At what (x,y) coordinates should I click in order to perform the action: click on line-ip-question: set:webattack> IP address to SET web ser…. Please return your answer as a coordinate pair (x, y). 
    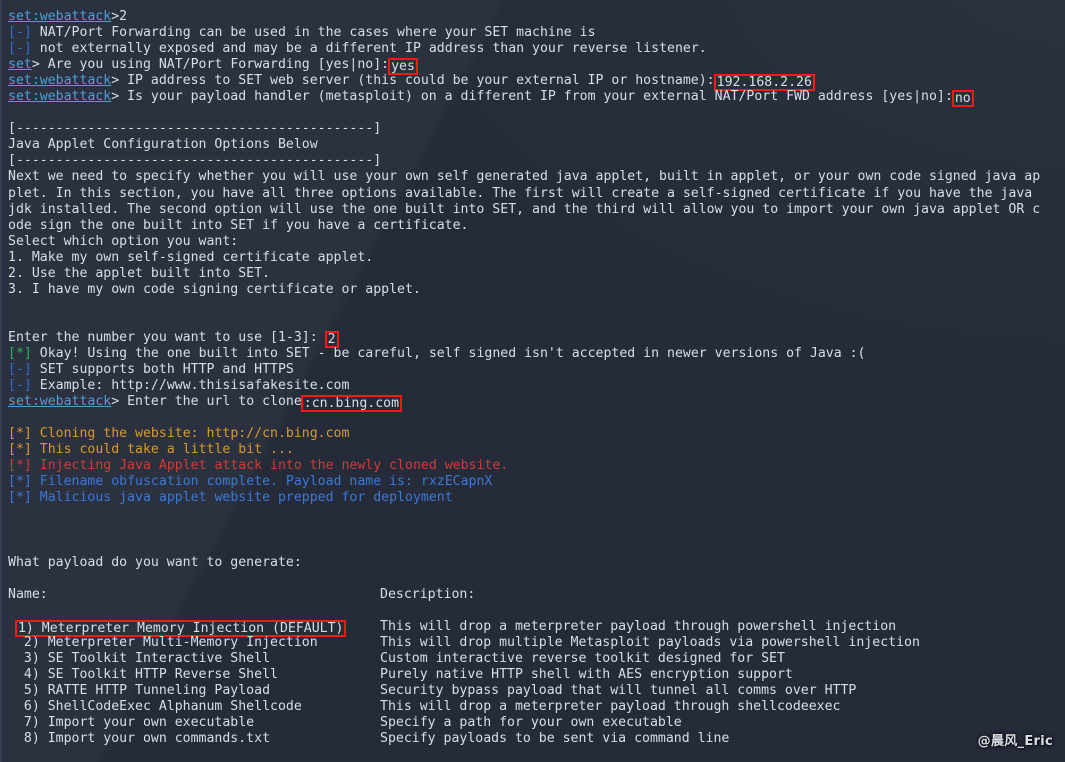
    Looking at the image, I should click on (536, 82).